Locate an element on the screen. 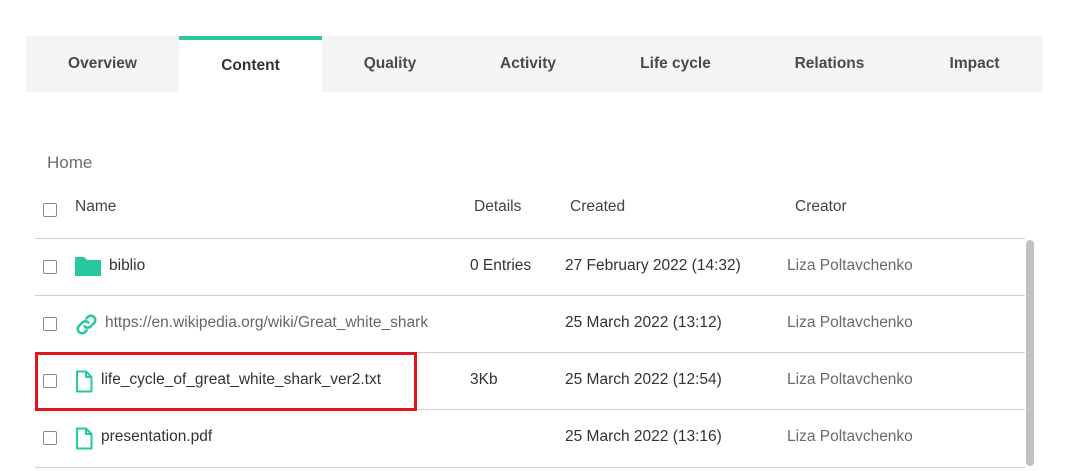  item-created: 25 March 2022 (13:16) is located at coordinates (643, 436).